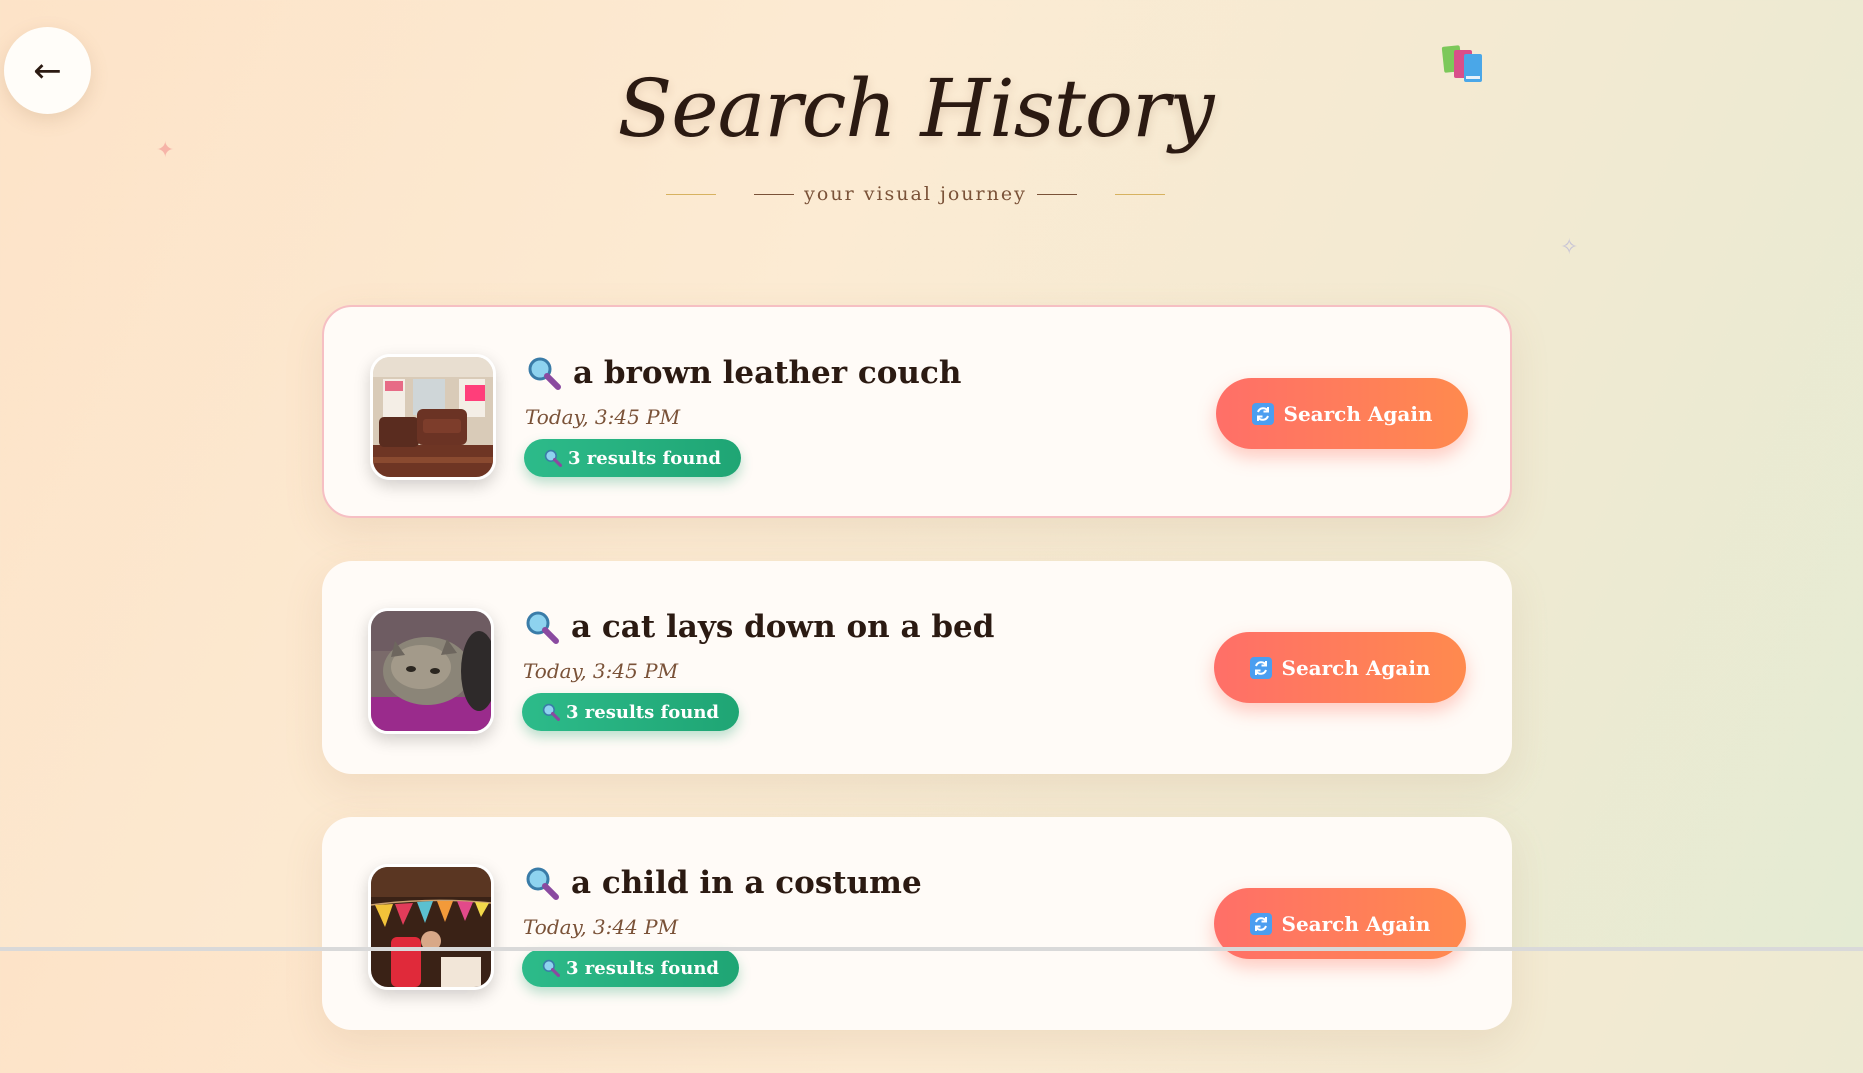 Image resolution: width=1863 pixels, height=1073 pixels. Describe the element at coordinates (746, 883) in the screenshot. I see `query-text: a child in a costume` at that location.